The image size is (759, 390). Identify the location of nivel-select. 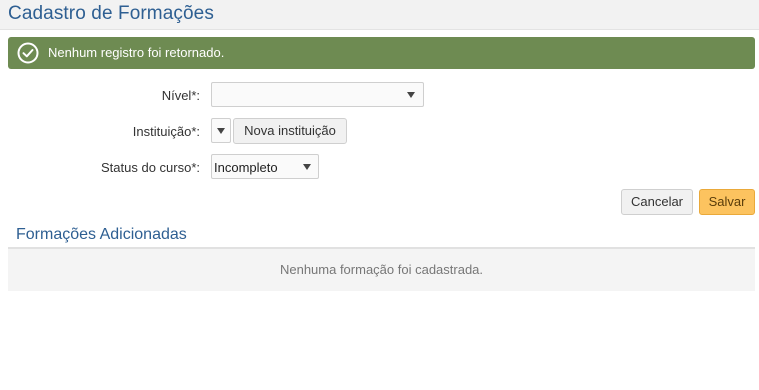
(317, 94).